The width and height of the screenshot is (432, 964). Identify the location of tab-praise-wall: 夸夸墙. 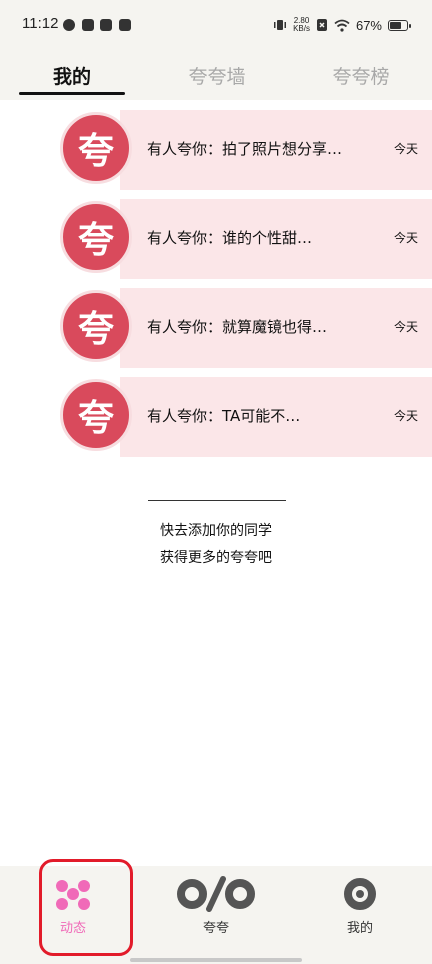
(217, 75).